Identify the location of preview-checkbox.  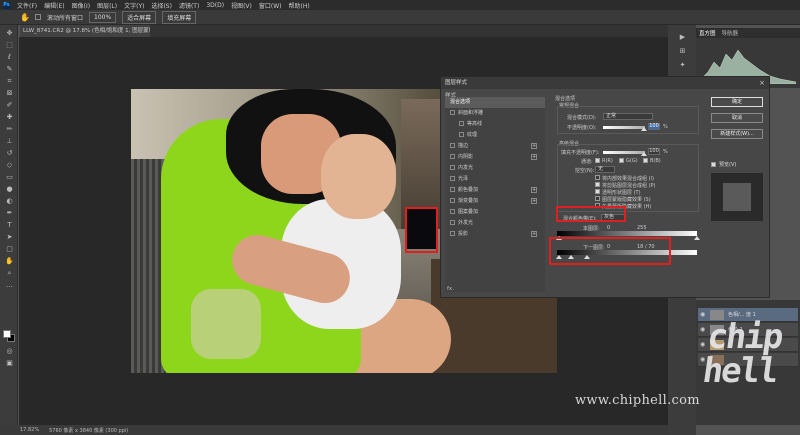
(713, 164).